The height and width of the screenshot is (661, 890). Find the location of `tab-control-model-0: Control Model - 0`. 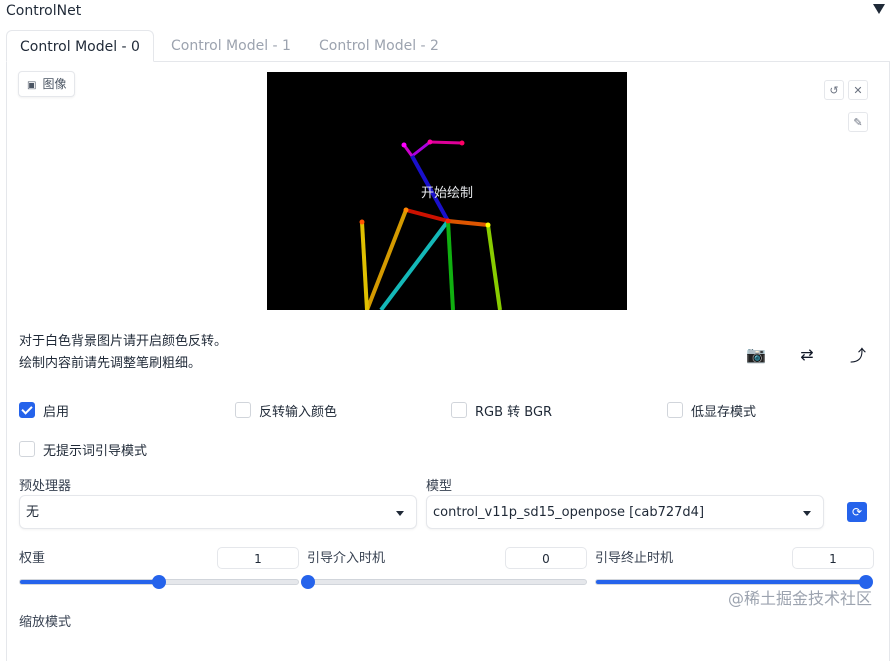

tab-control-model-0: Control Model - 0 is located at coordinates (80, 46).